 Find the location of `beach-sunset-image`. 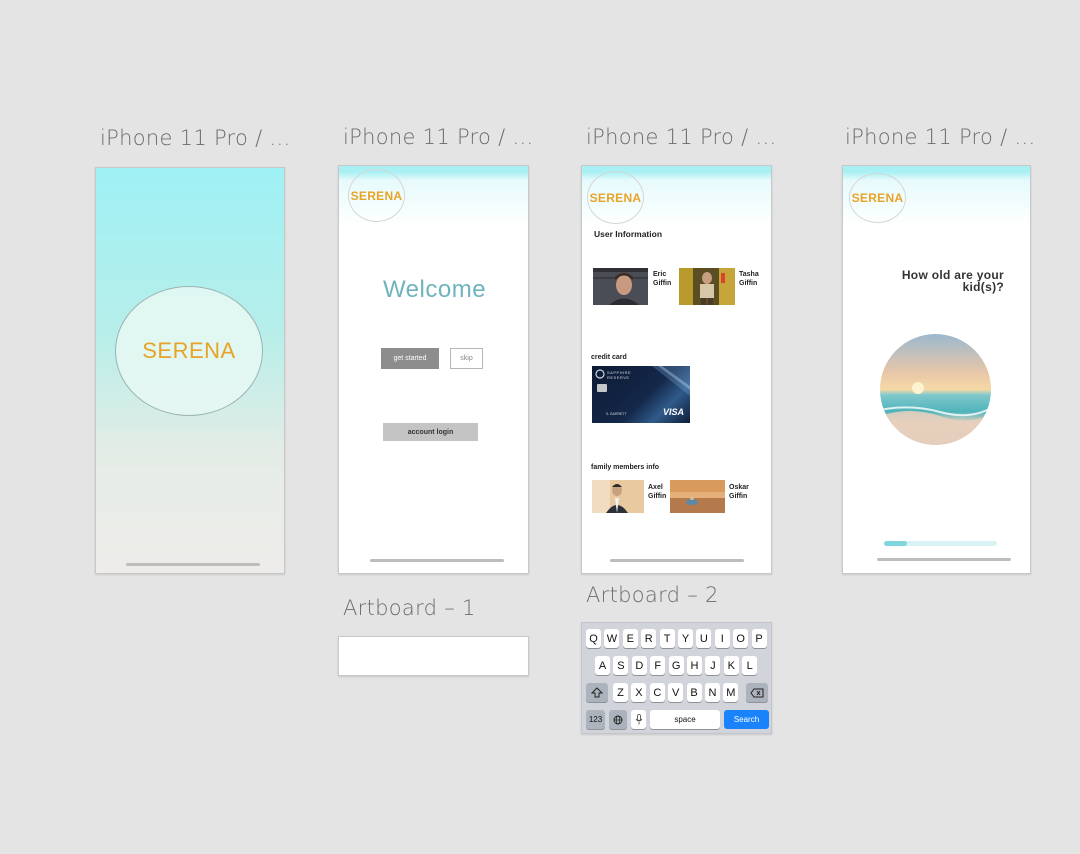

beach-sunset-image is located at coordinates (935, 389).